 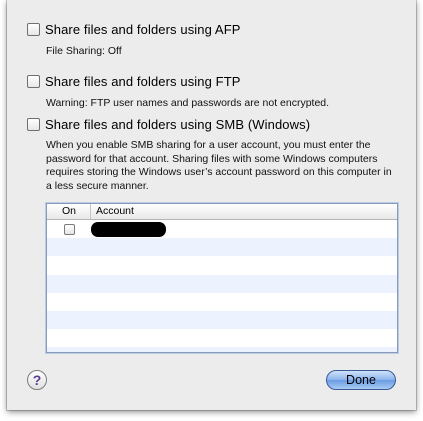 I want to click on table-header: On Account, so click(x=222, y=212).